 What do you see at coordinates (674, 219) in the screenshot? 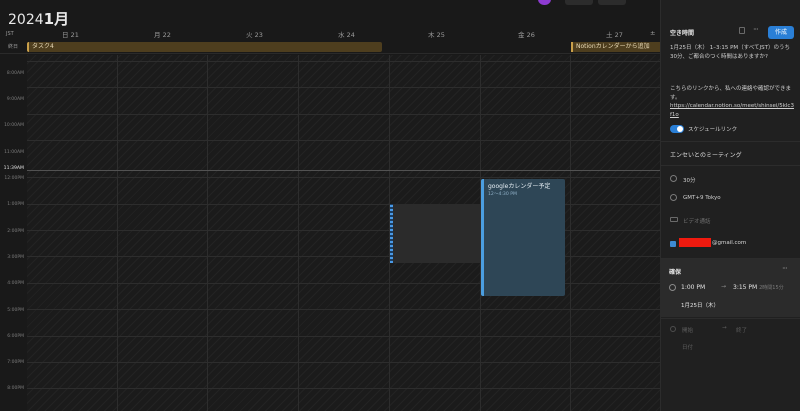
I see `video-icon` at bounding box center [674, 219].